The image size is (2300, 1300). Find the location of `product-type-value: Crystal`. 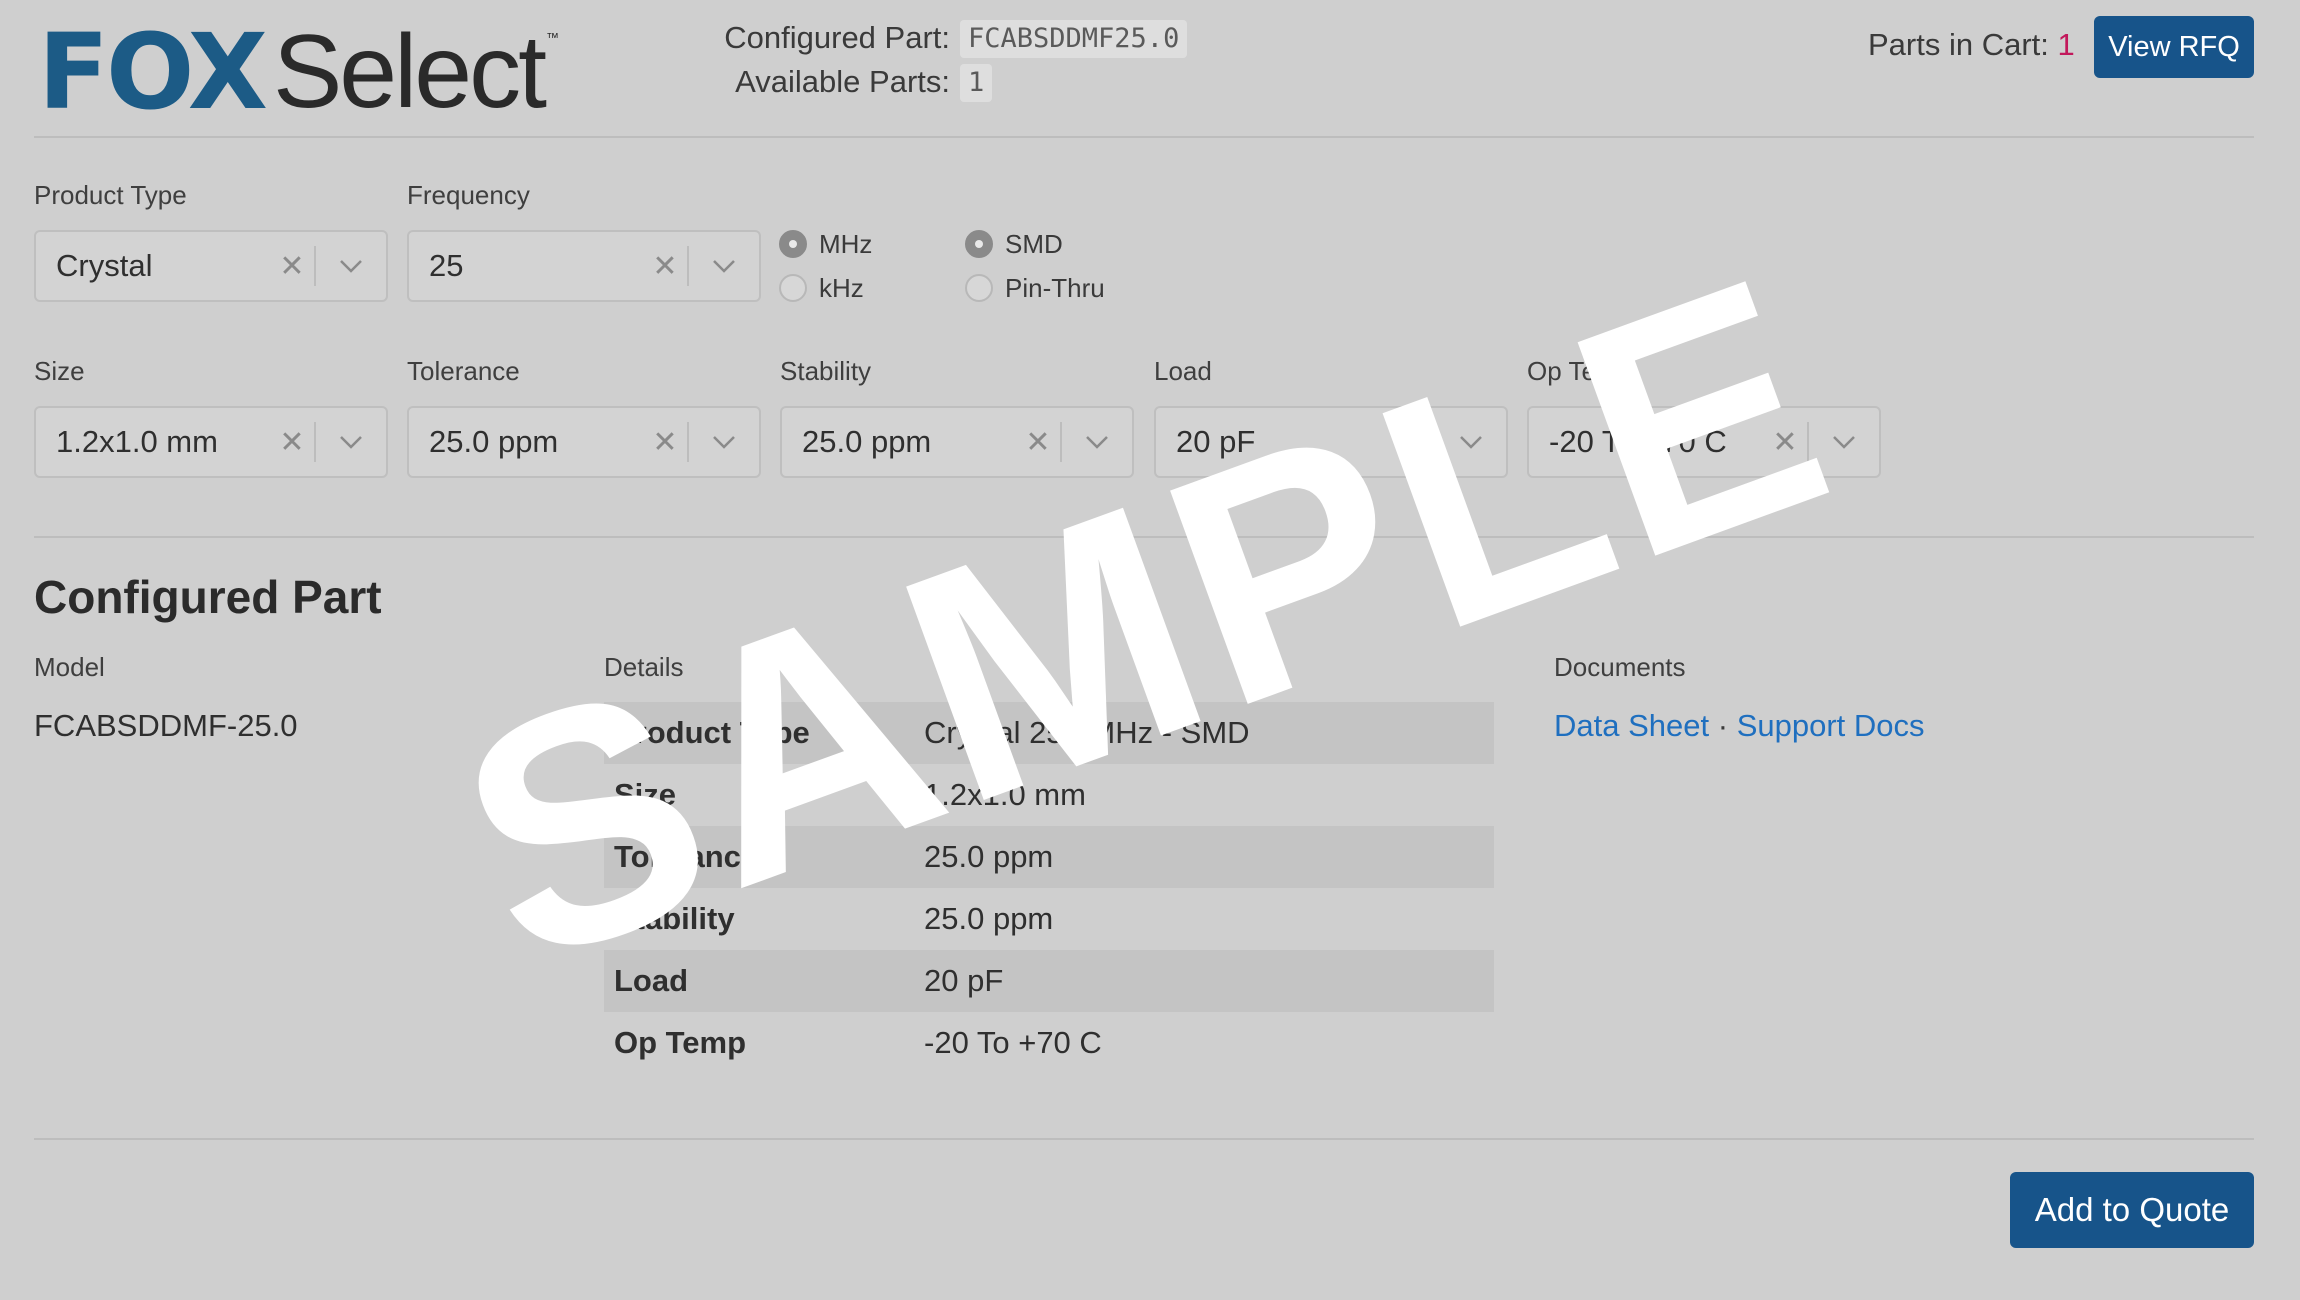

product-type-value: Crystal is located at coordinates (104, 265).